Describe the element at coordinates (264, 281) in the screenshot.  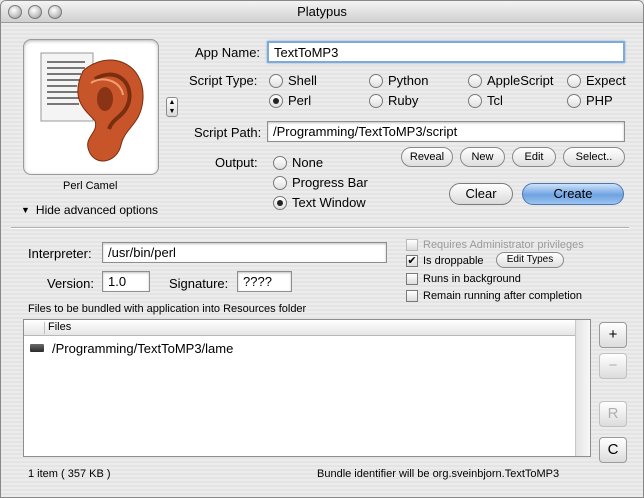
I see `signature-field: ????` at that location.